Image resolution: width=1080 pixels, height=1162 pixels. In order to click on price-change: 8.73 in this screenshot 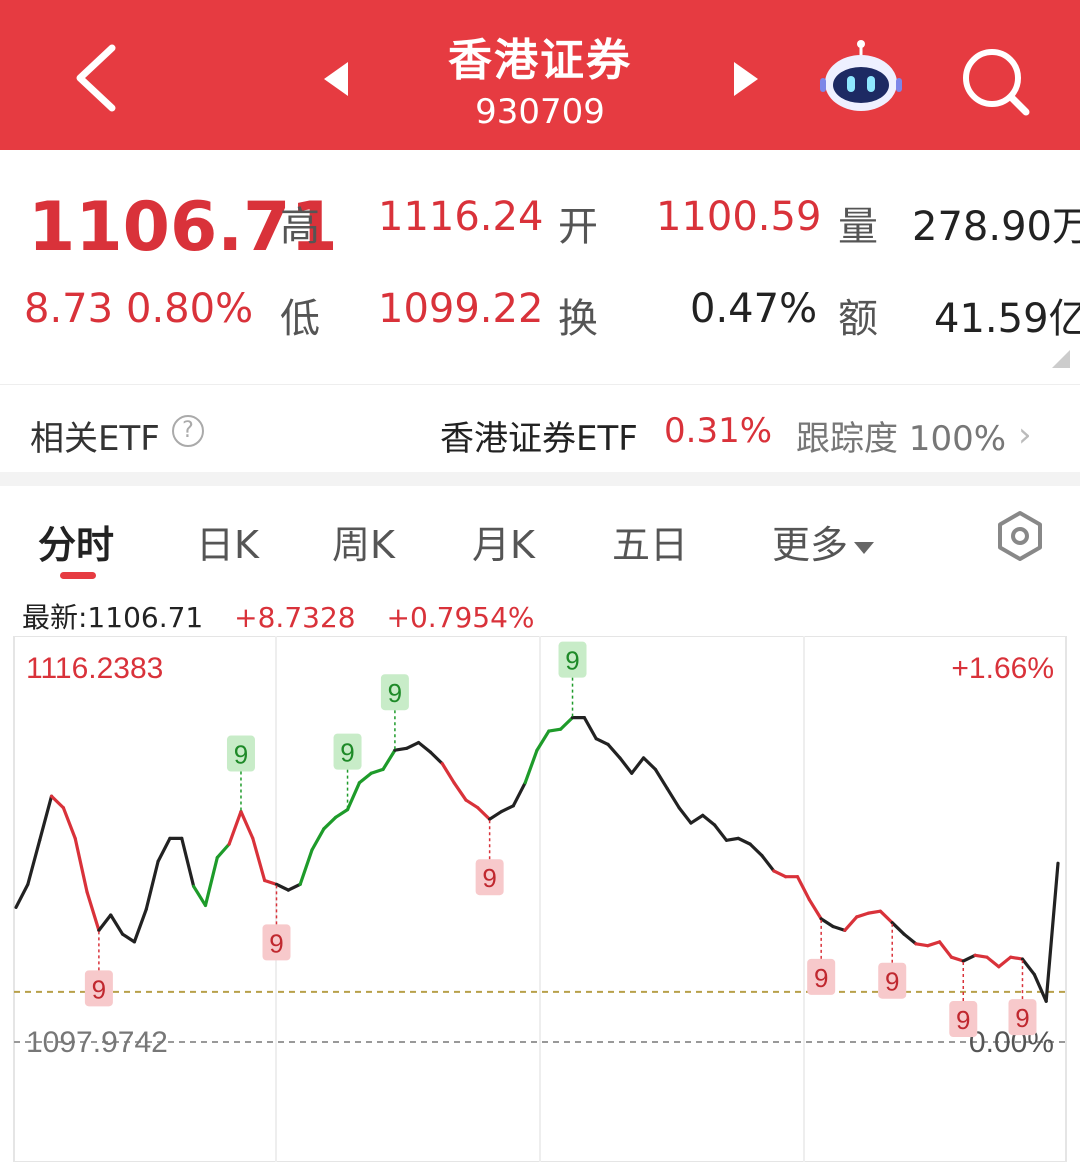, I will do `click(69, 309)`.